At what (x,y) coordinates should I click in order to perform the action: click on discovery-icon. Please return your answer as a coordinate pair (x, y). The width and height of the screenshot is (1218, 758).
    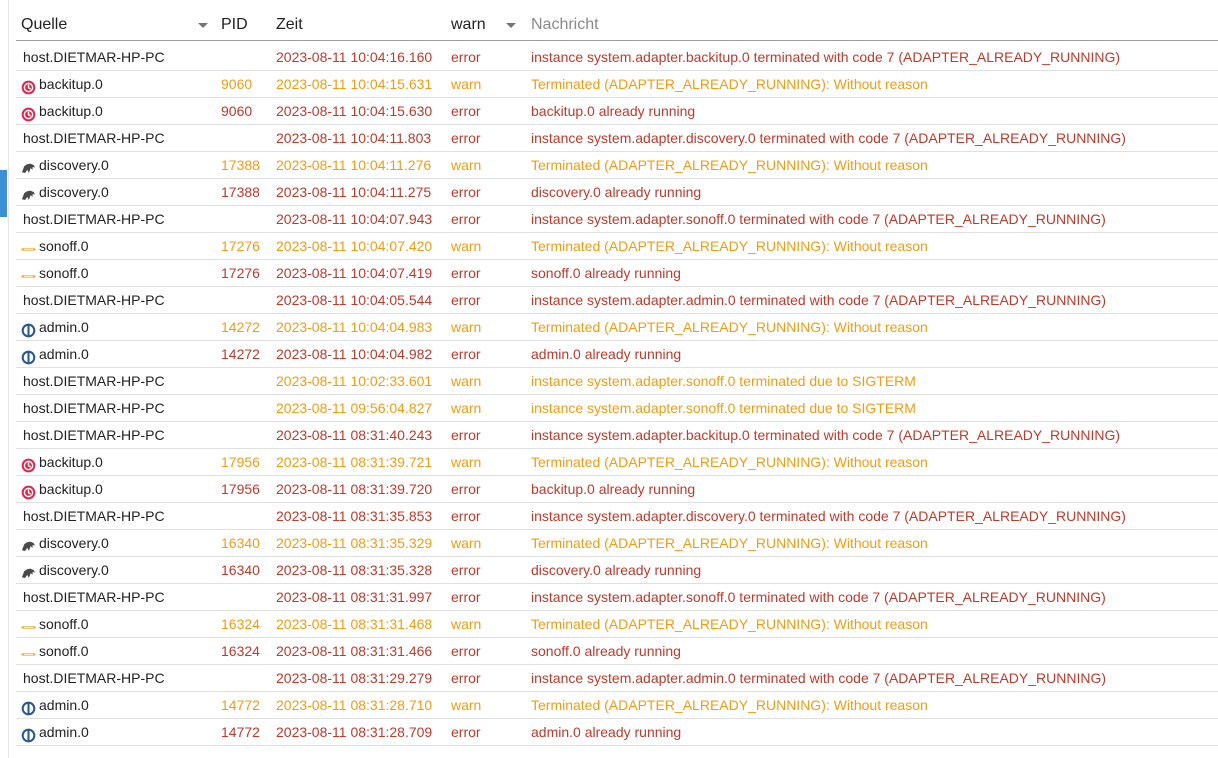
    Looking at the image, I should click on (28, 165).